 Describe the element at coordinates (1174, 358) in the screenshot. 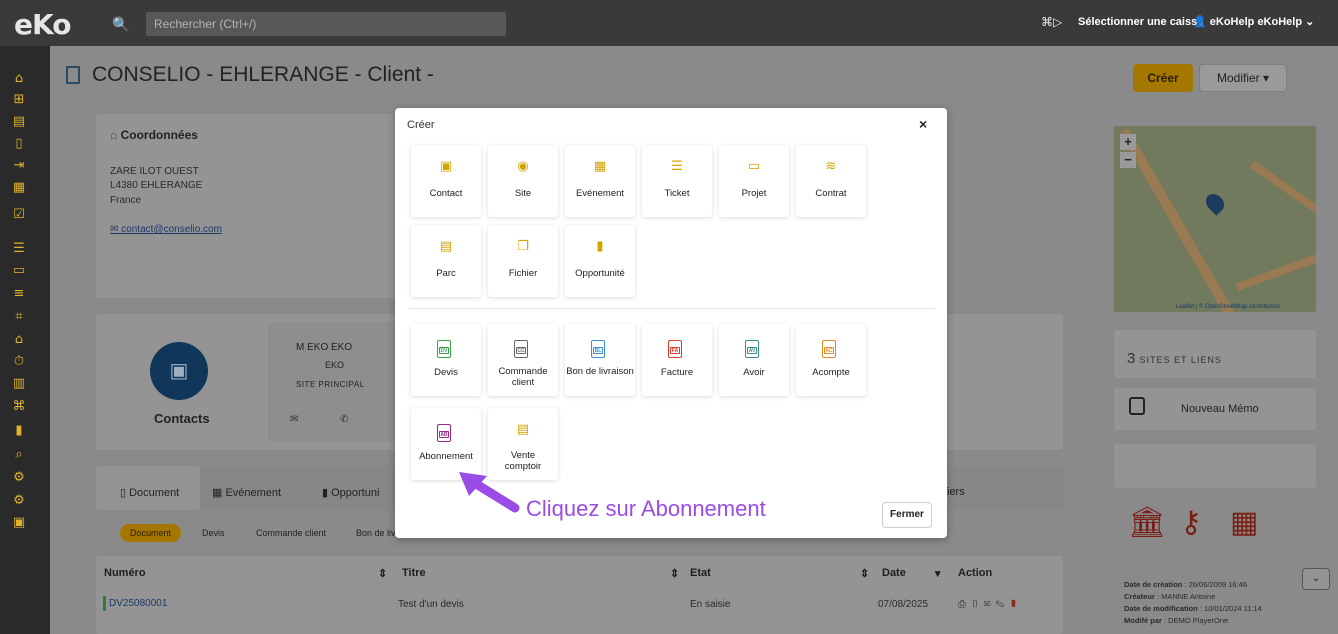

I see `sites-and-links: 3 SITES ET LIENS` at that location.